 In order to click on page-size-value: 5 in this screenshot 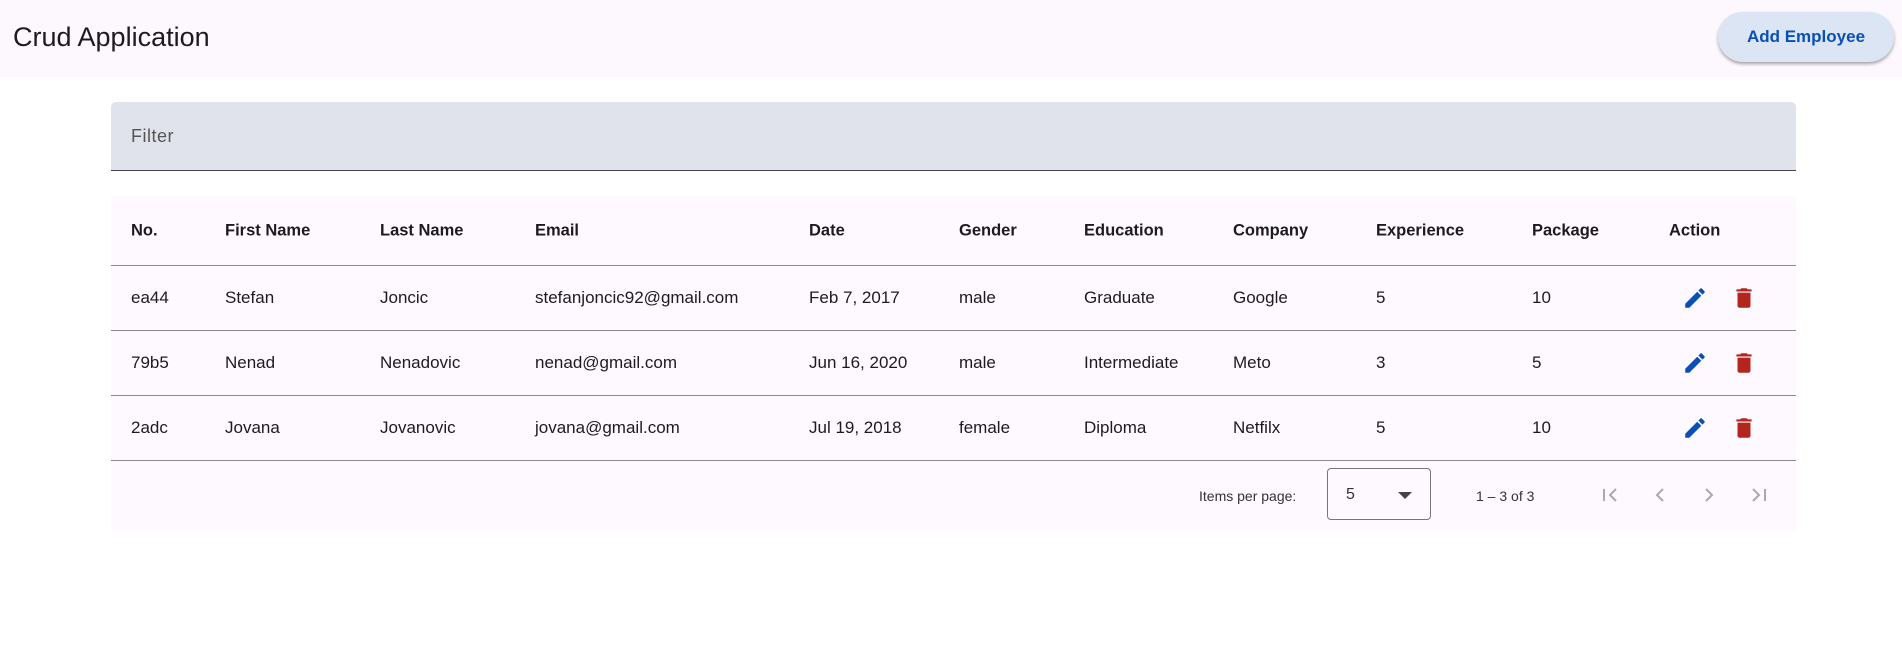, I will do `click(1350, 494)`.